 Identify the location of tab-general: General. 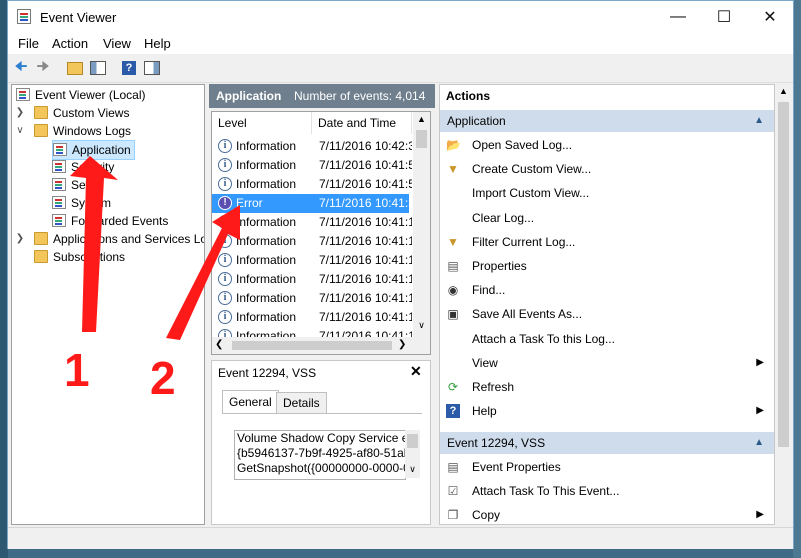
(250, 401).